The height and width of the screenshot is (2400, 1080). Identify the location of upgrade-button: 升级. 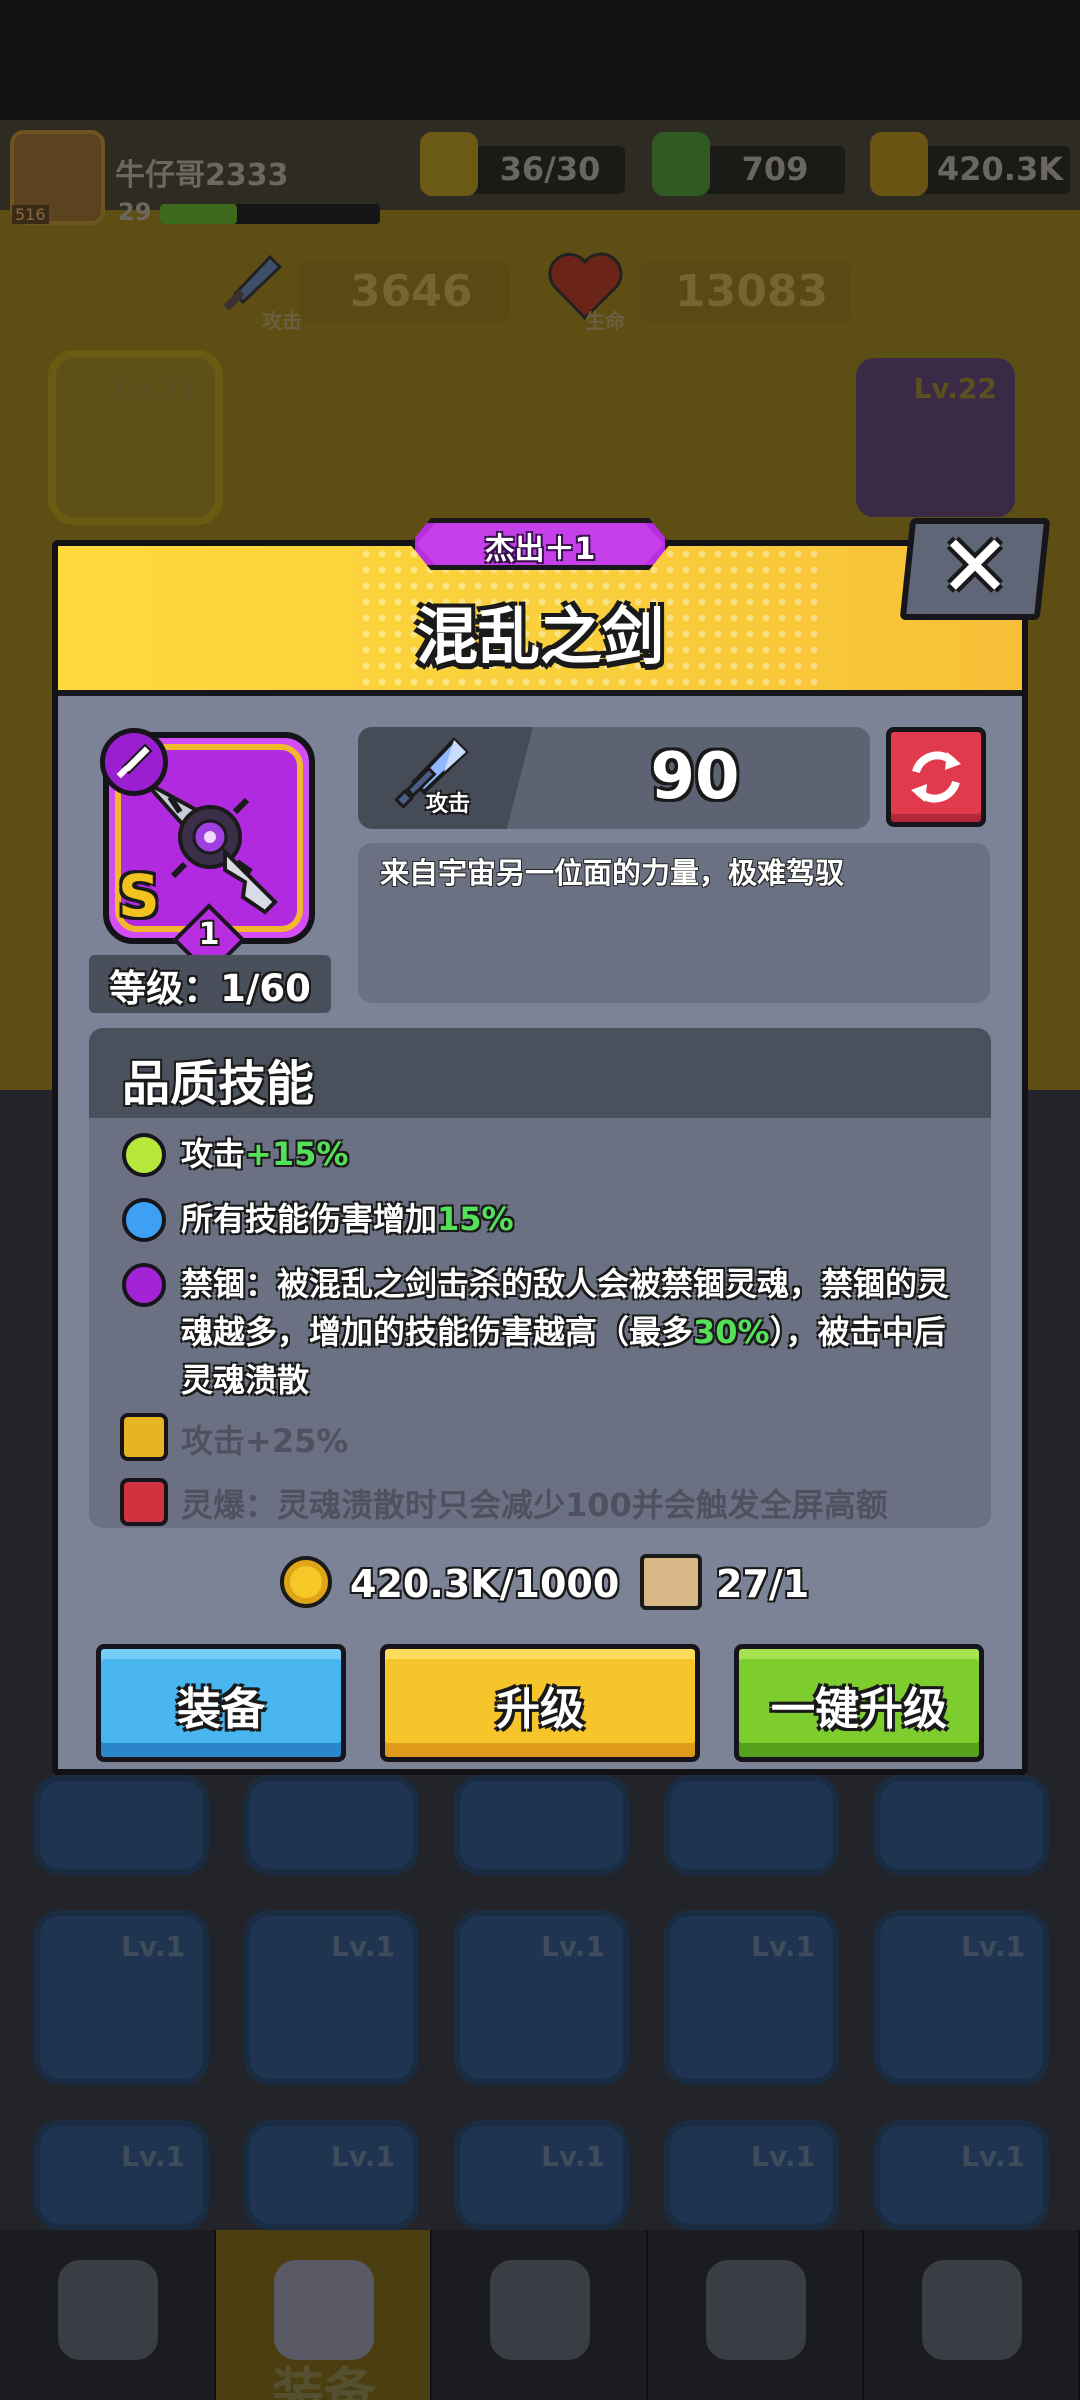
(540, 1703).